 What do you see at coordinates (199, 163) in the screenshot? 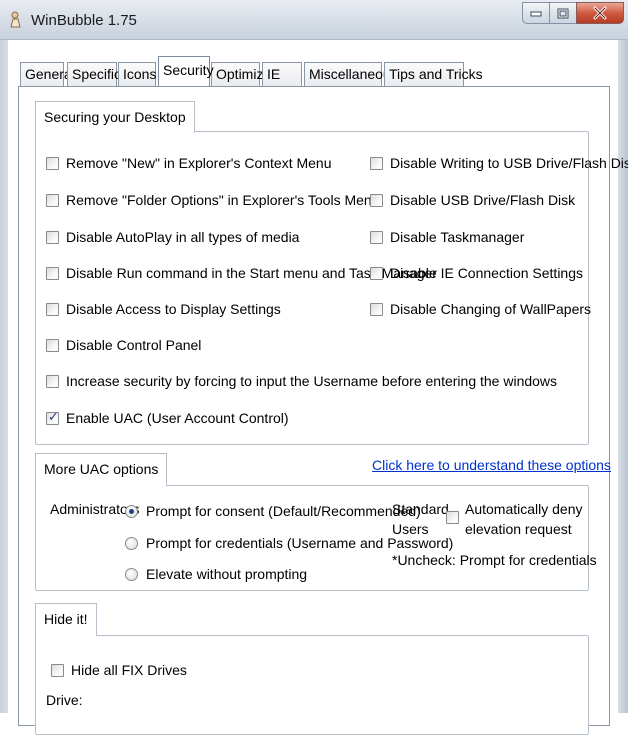
I see `option-label: Remove "New" in Explorer's Context Menu` at bounding box center [199, 163].